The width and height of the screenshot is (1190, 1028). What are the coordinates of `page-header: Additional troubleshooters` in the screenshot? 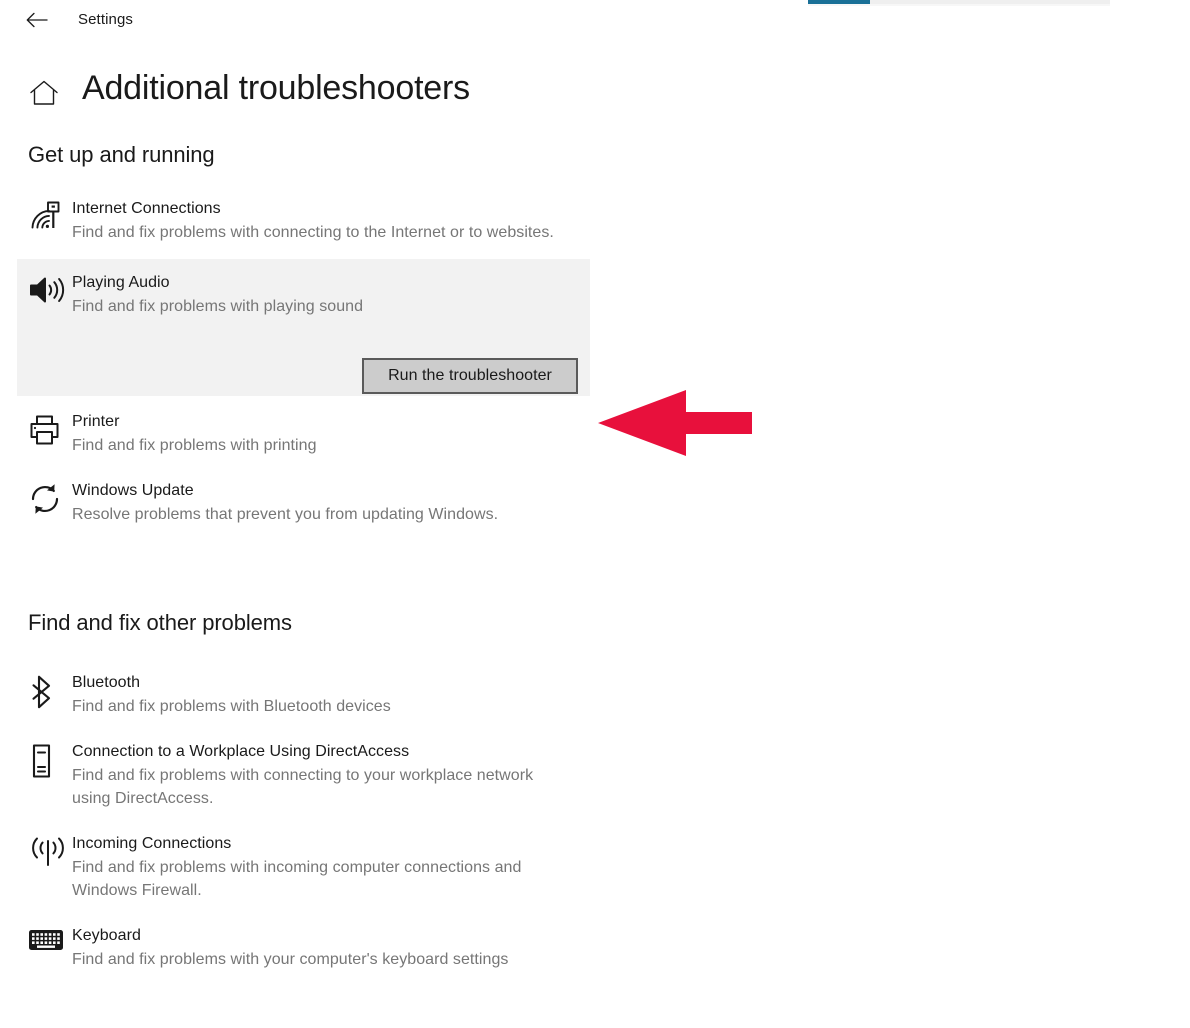 It's located at (350, 92).